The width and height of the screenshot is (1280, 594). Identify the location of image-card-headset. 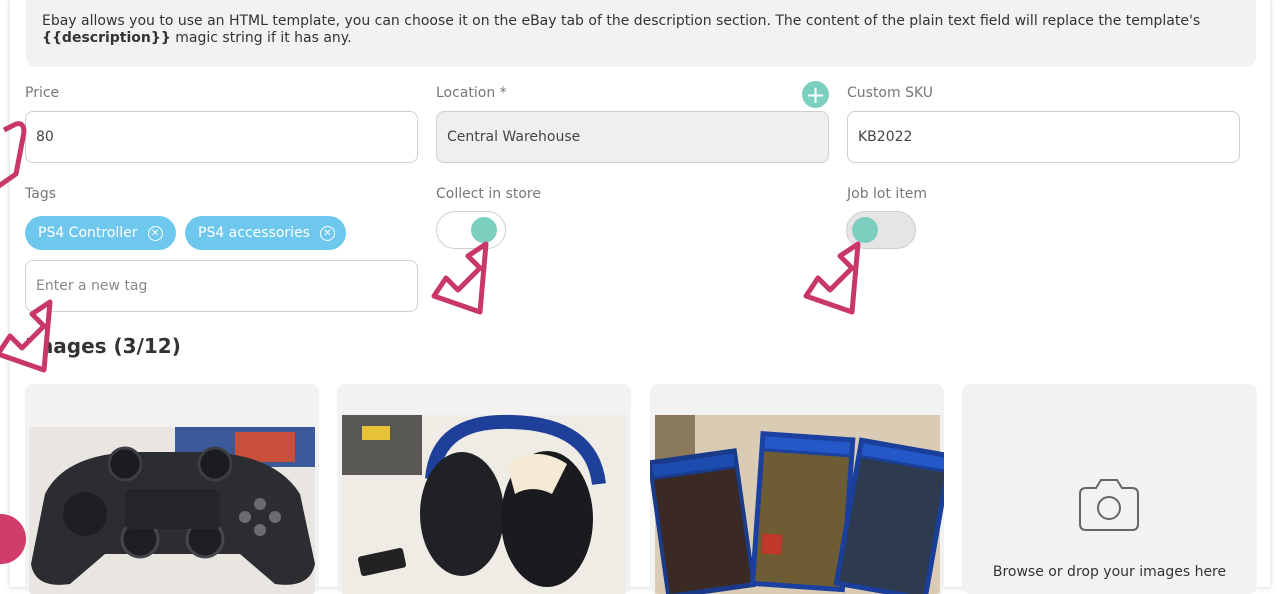
(484, 489).